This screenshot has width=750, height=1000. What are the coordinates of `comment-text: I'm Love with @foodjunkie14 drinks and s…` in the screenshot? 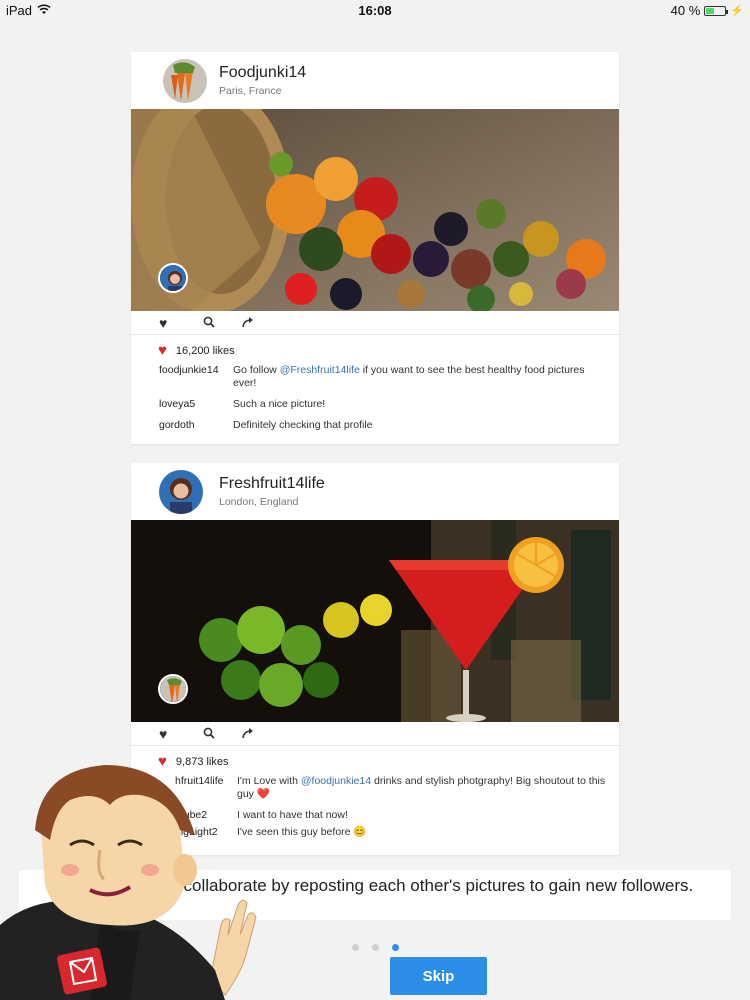 It's located at (421, 787).